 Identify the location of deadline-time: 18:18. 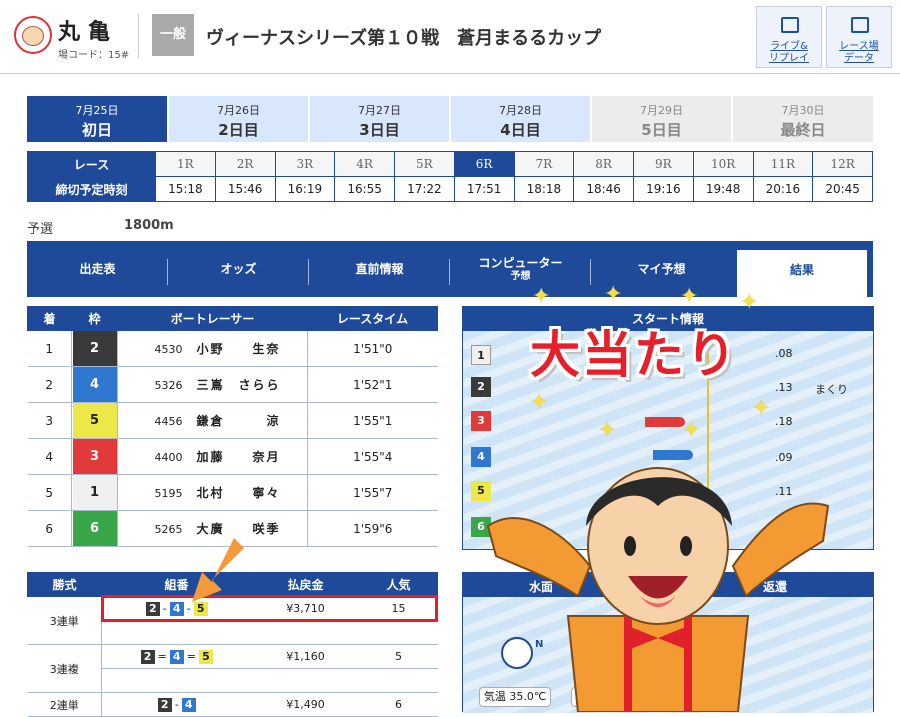
(544, 189).